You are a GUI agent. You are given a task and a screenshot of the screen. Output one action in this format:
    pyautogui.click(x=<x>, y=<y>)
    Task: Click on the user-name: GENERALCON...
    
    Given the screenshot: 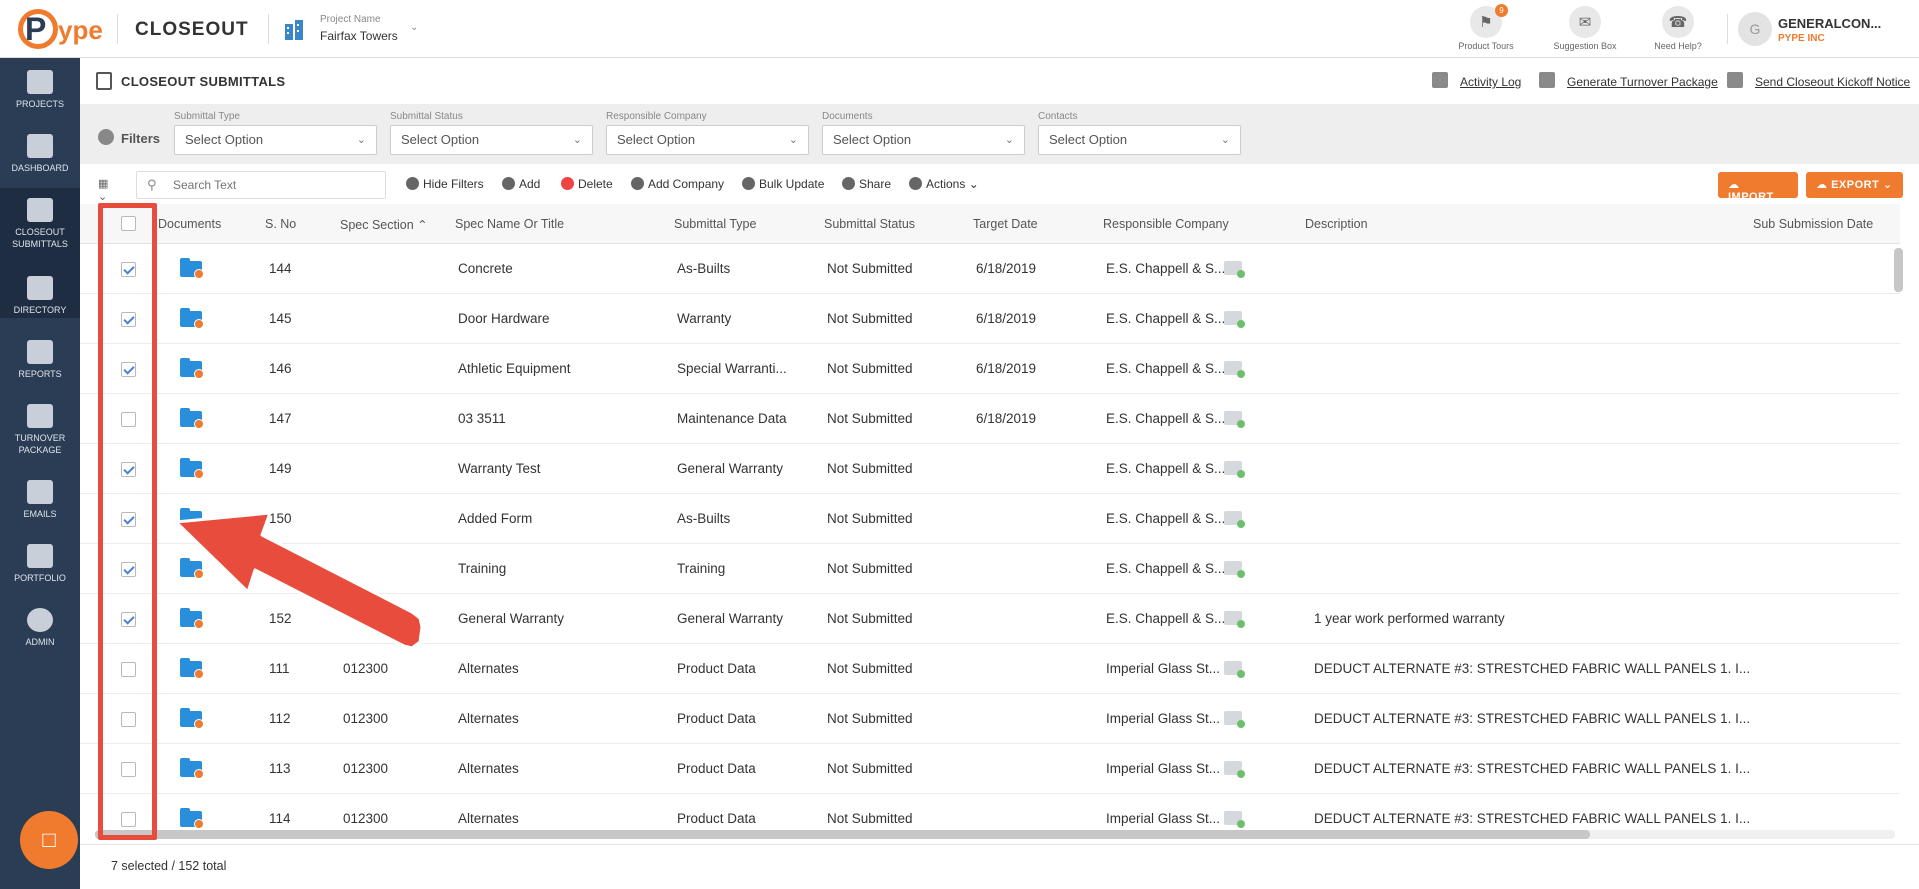 What is the action you would take?
    pyautogui.click(x=1829, y=23)
    